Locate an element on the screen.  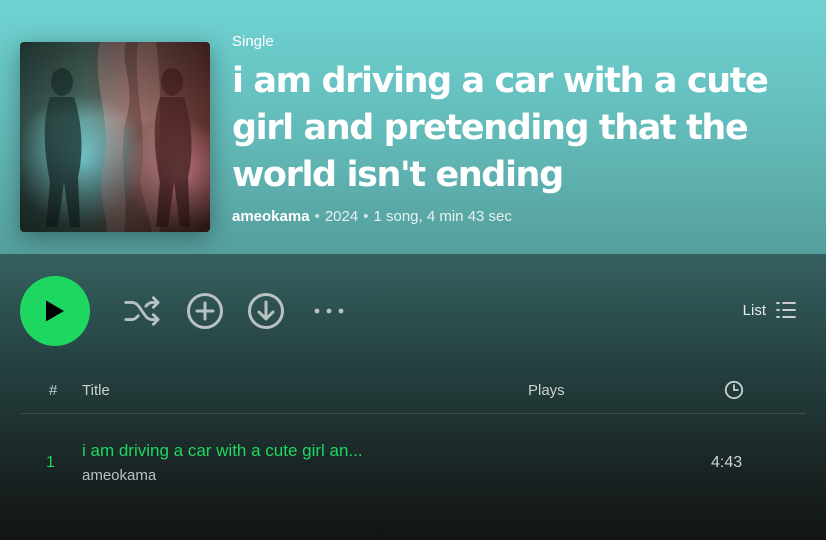
release-type-label: Single is located at coordinates (253, 41).